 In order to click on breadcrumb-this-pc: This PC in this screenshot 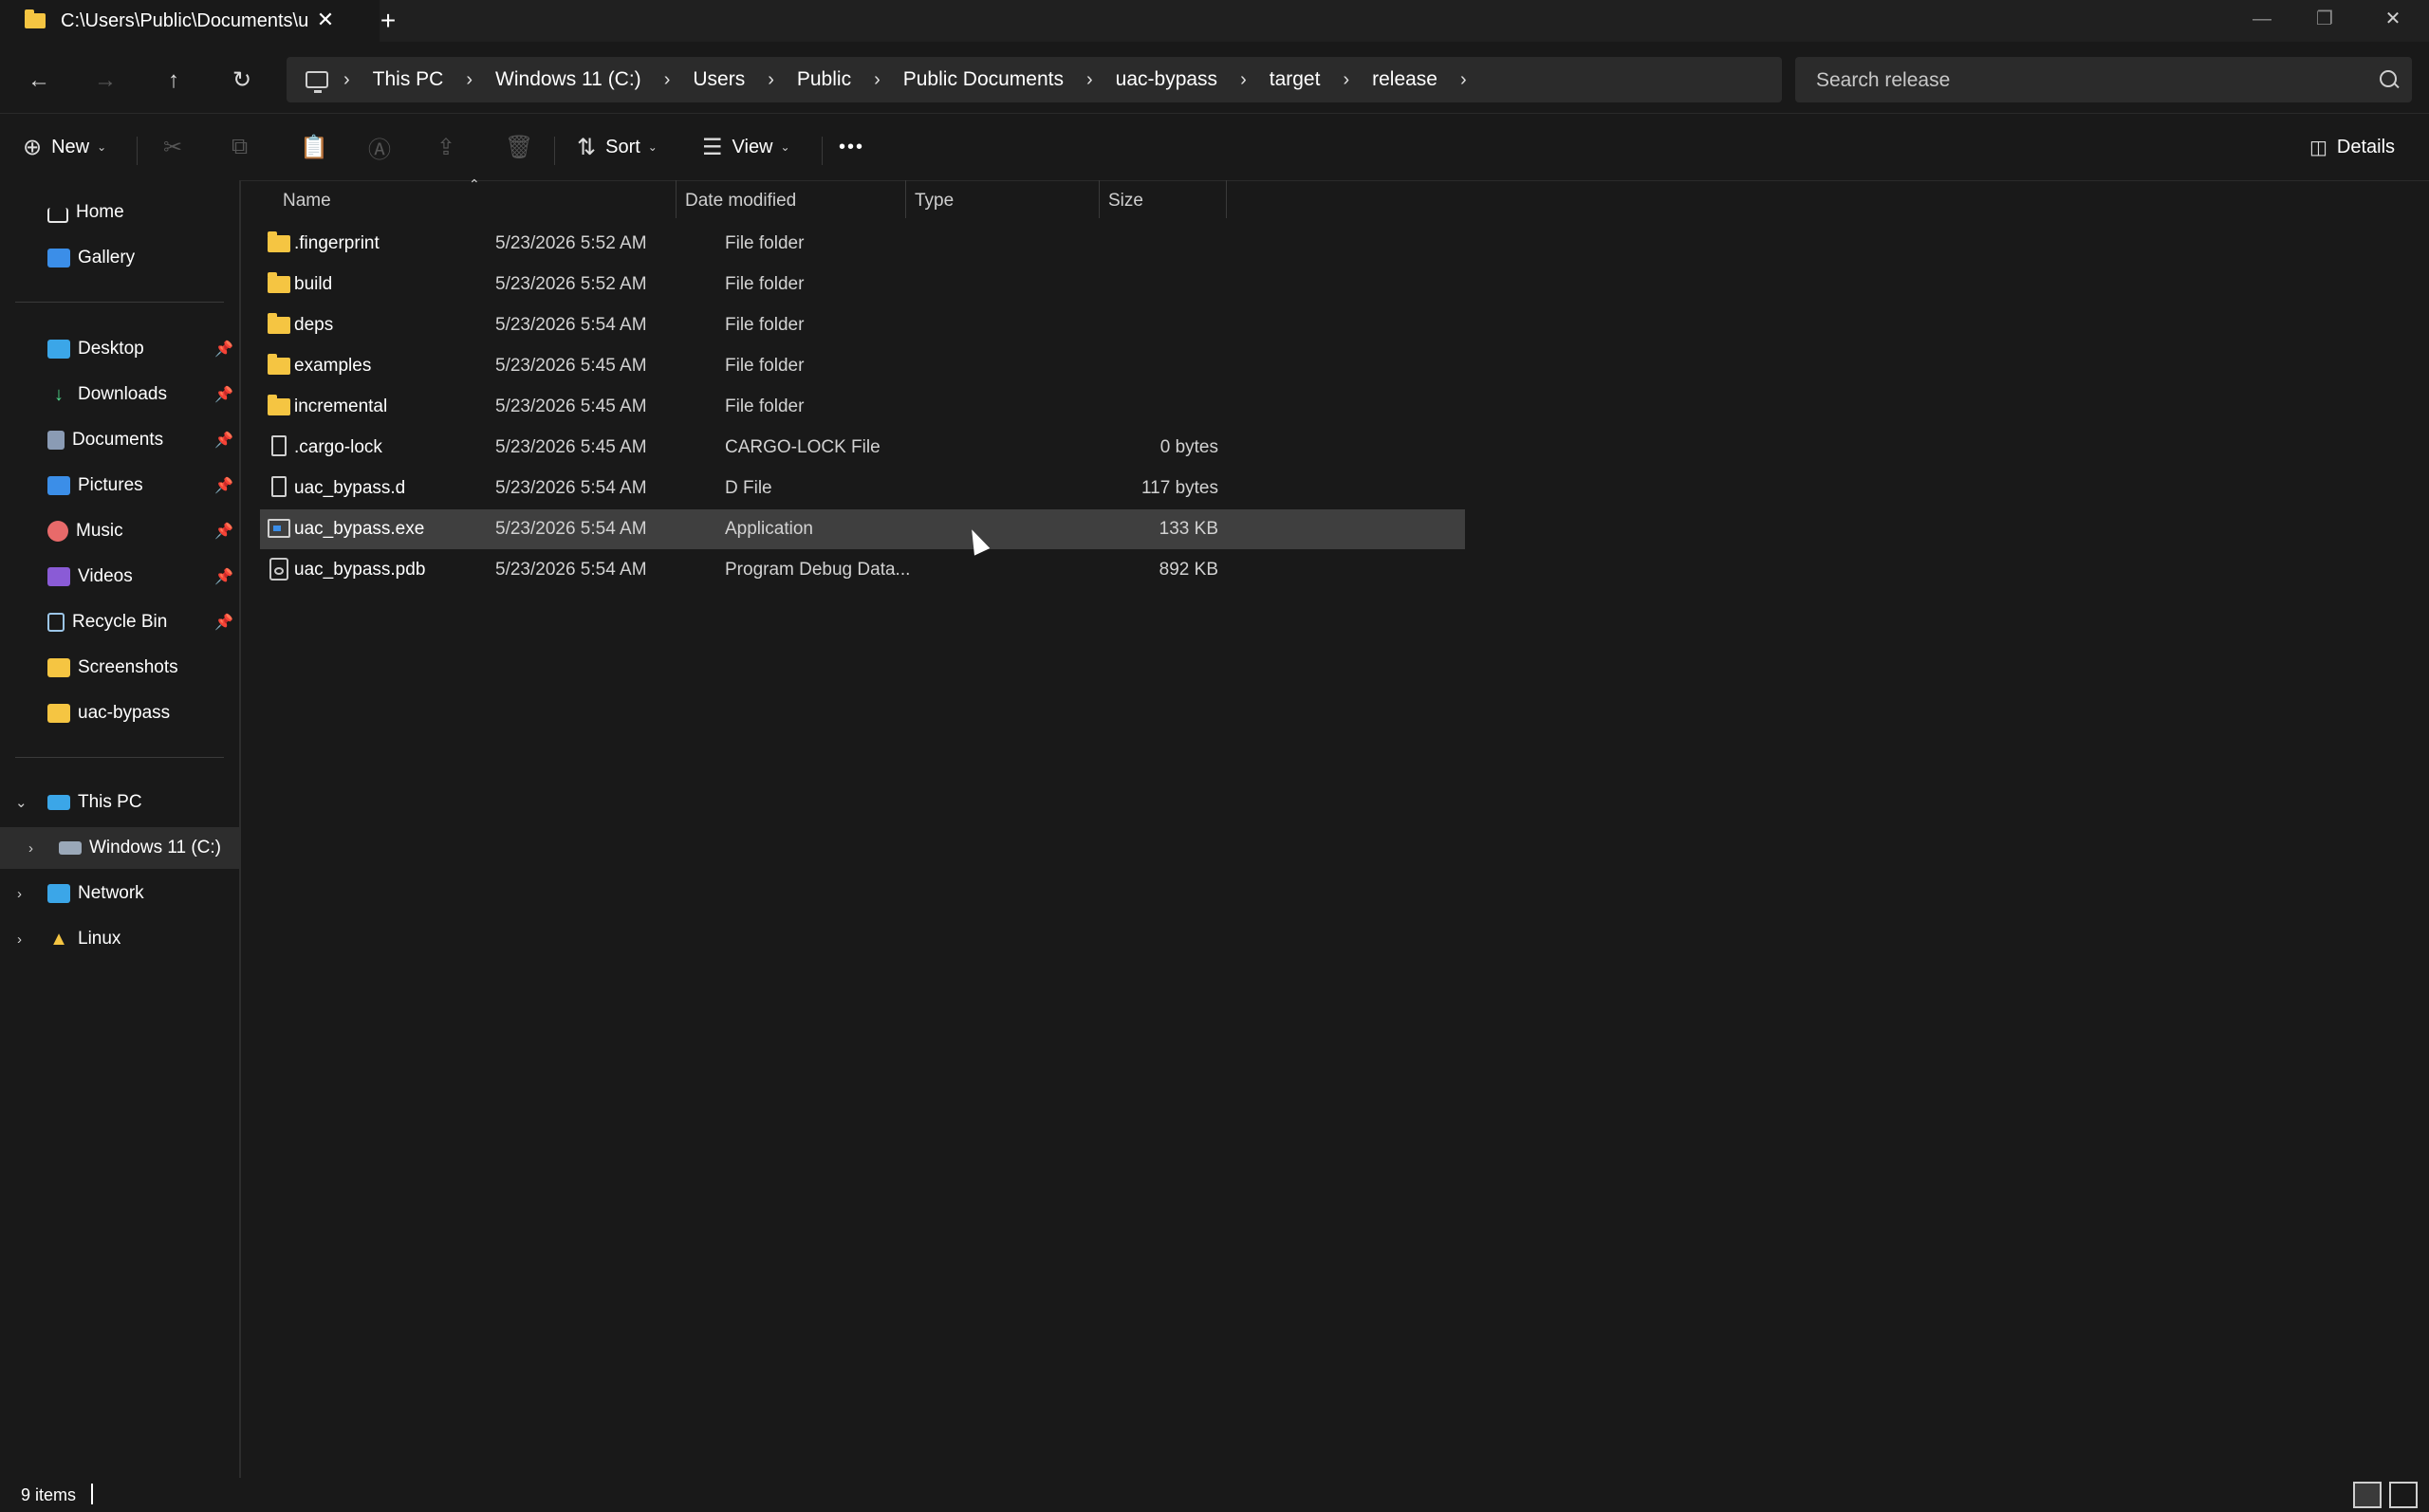, I will do `click(408, 79)`.